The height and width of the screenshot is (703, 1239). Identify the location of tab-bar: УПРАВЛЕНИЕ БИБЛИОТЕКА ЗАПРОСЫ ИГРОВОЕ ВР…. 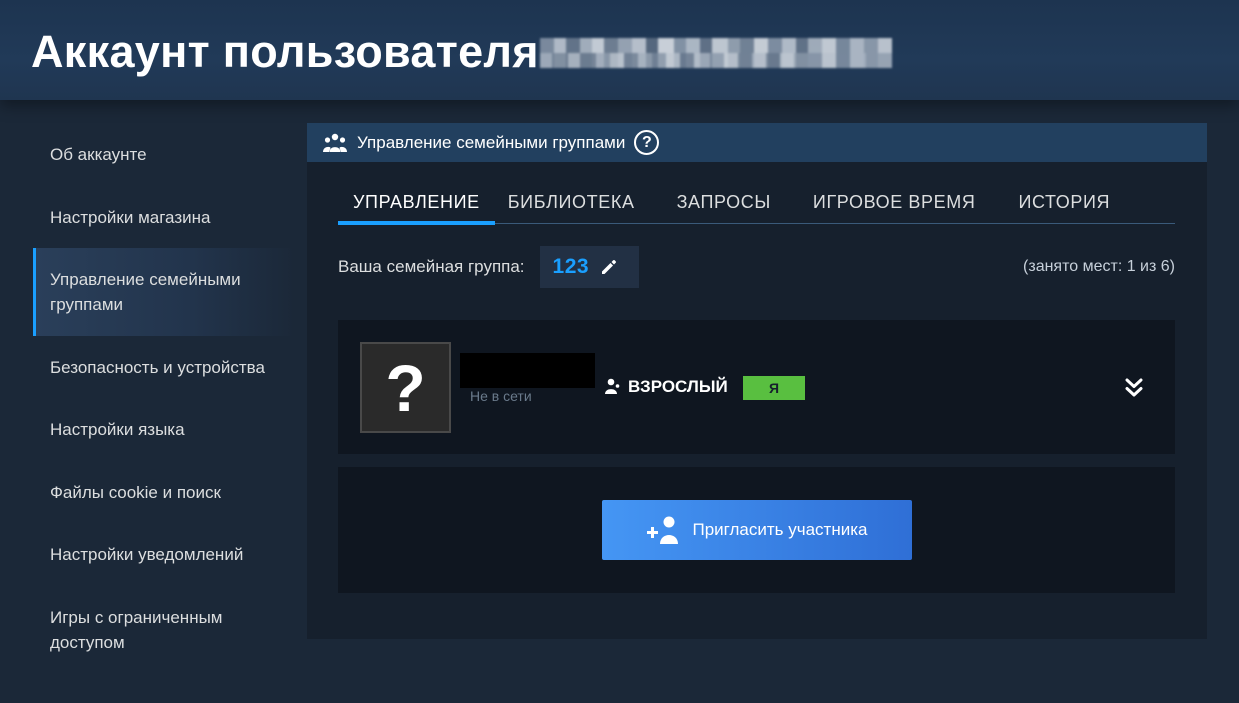
(756, 203).